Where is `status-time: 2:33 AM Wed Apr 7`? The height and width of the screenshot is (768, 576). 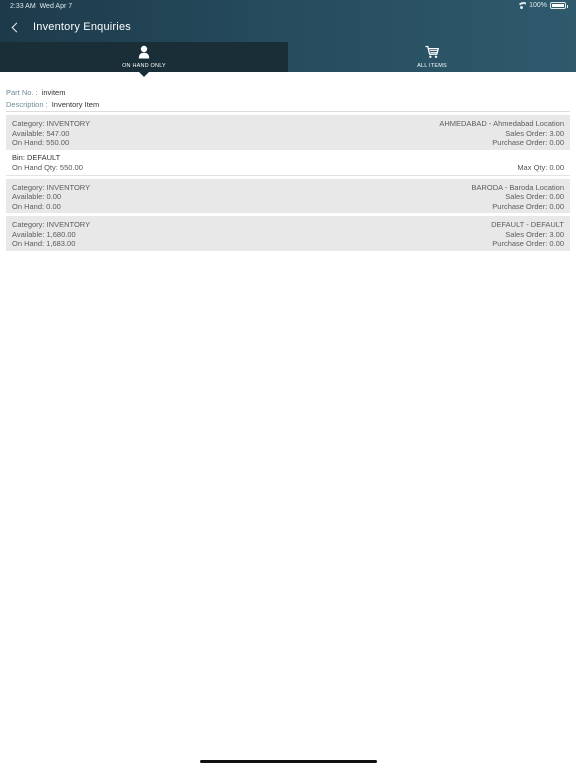
status-time: 2:33 AM Wed Apr 7 is located at coordinates (41, 6).